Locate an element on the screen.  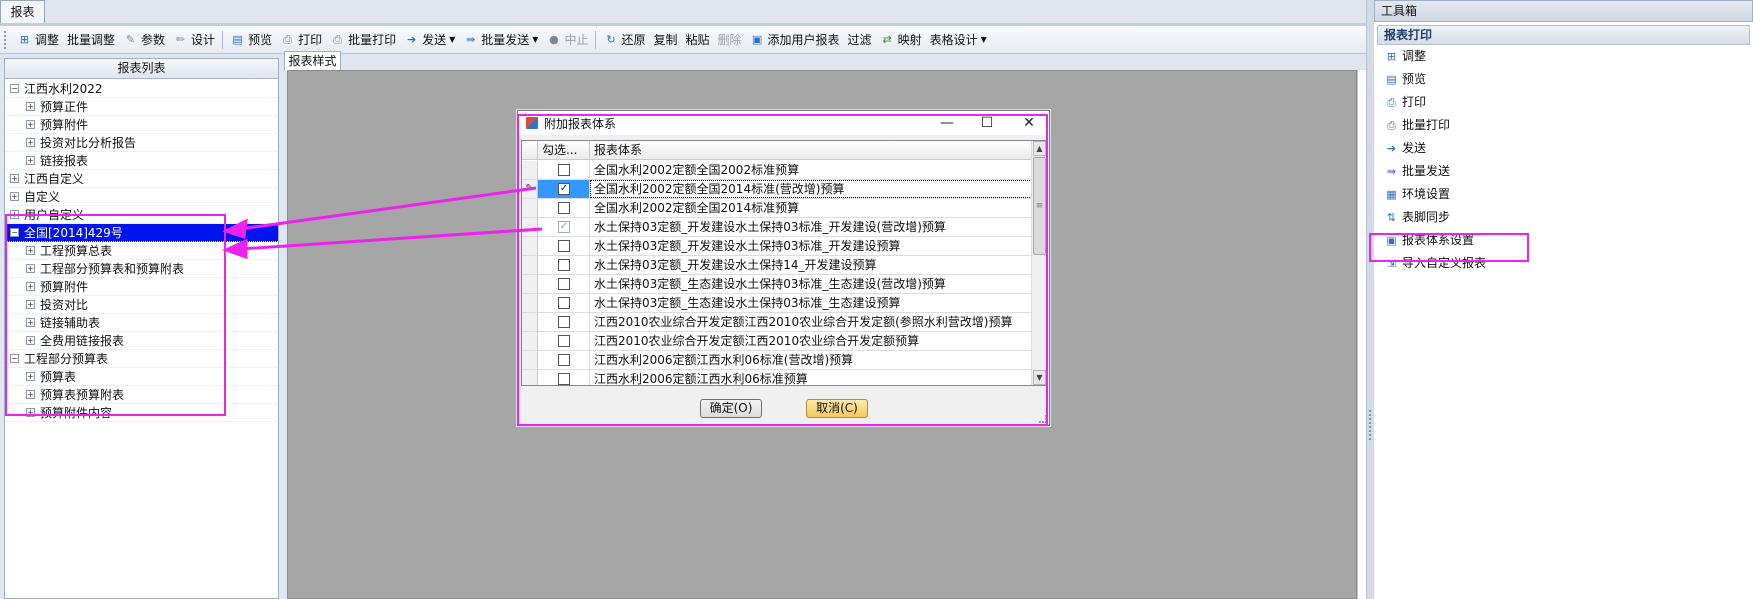
tool-batch-print: ⎙ 批量打印 is located at coordinates (1563, 125).